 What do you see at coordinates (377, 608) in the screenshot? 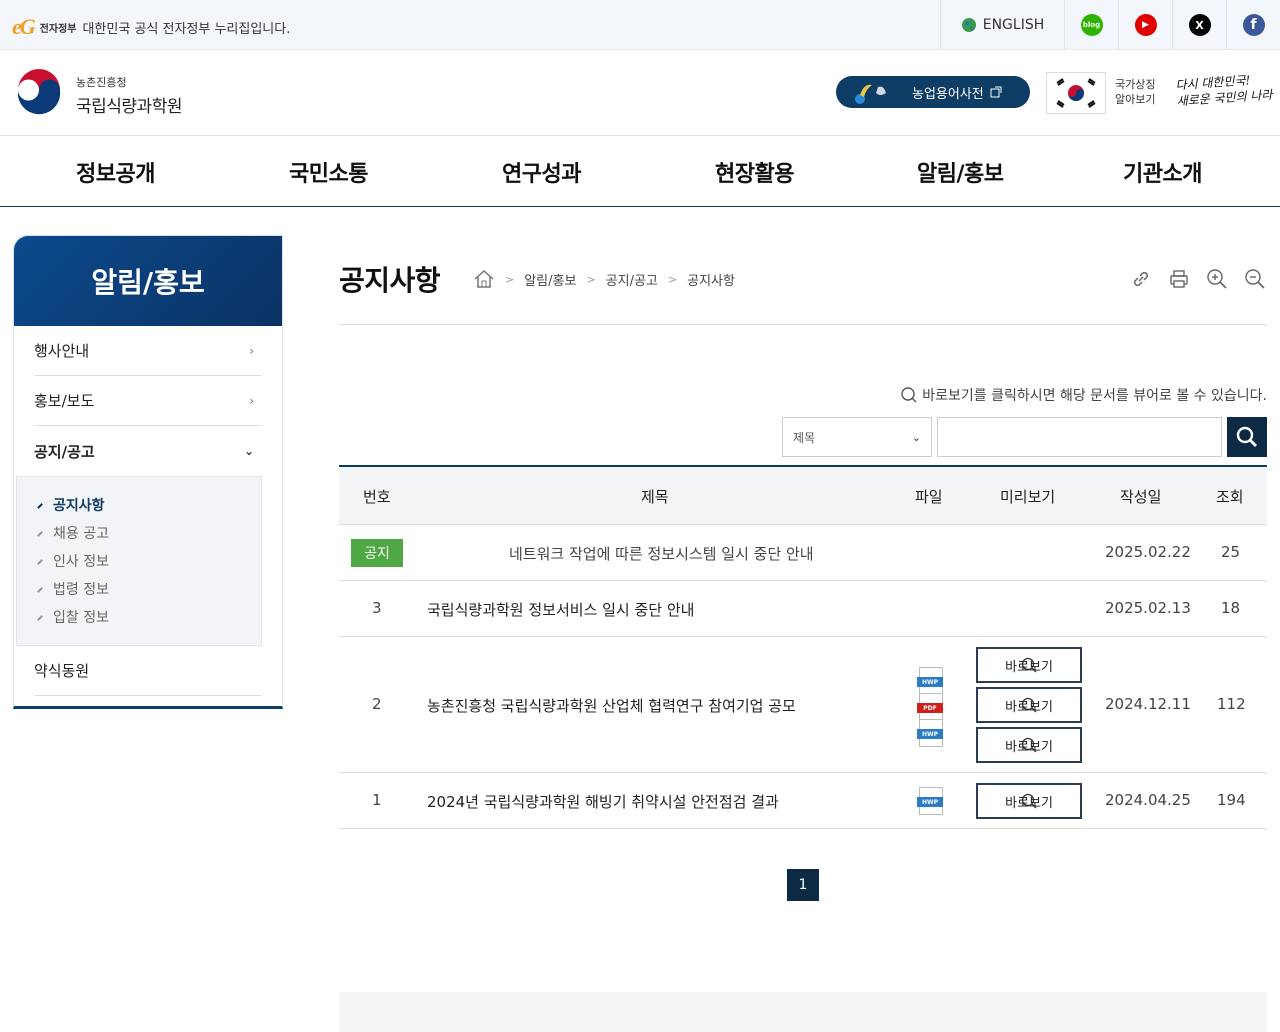
I see `row-number: 3` at bounding box center [377, 608].